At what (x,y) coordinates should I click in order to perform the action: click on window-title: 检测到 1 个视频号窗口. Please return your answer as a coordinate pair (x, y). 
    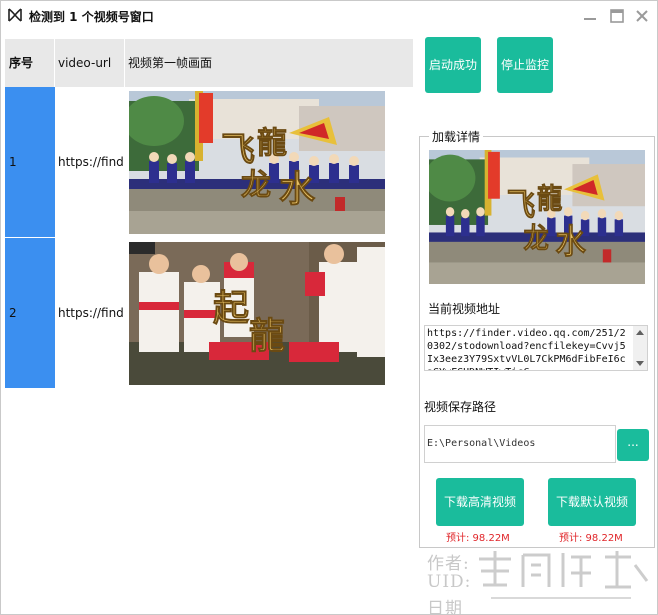
    Looking at the image, I should click on (91, 17).